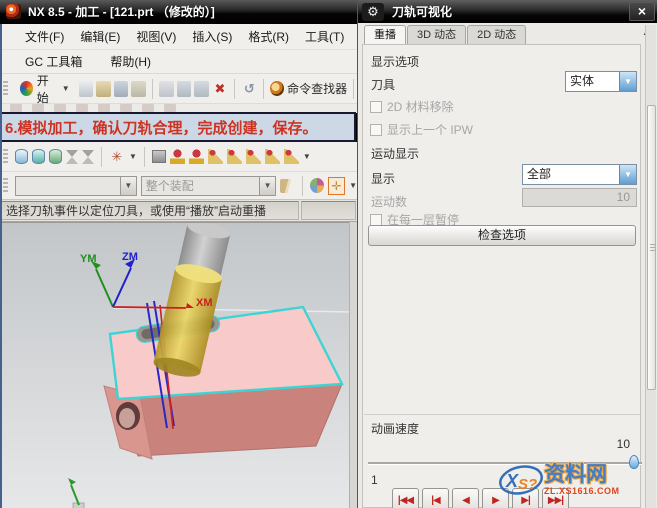  I want to click on add-icon, so click(166, 88).